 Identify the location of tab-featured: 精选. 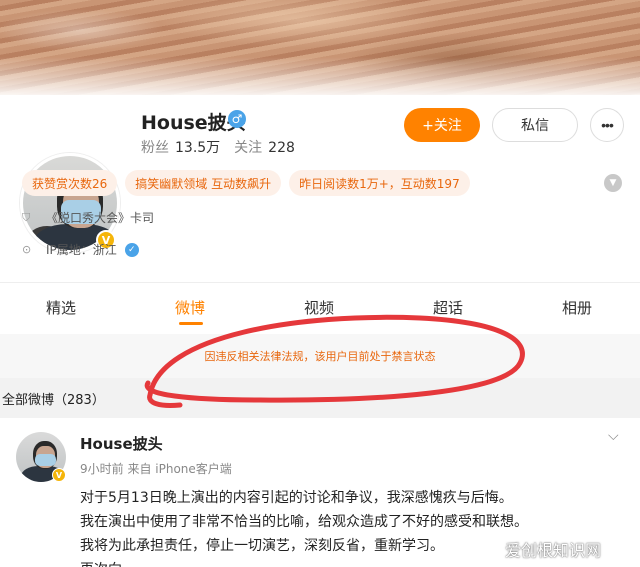
(61, 307).